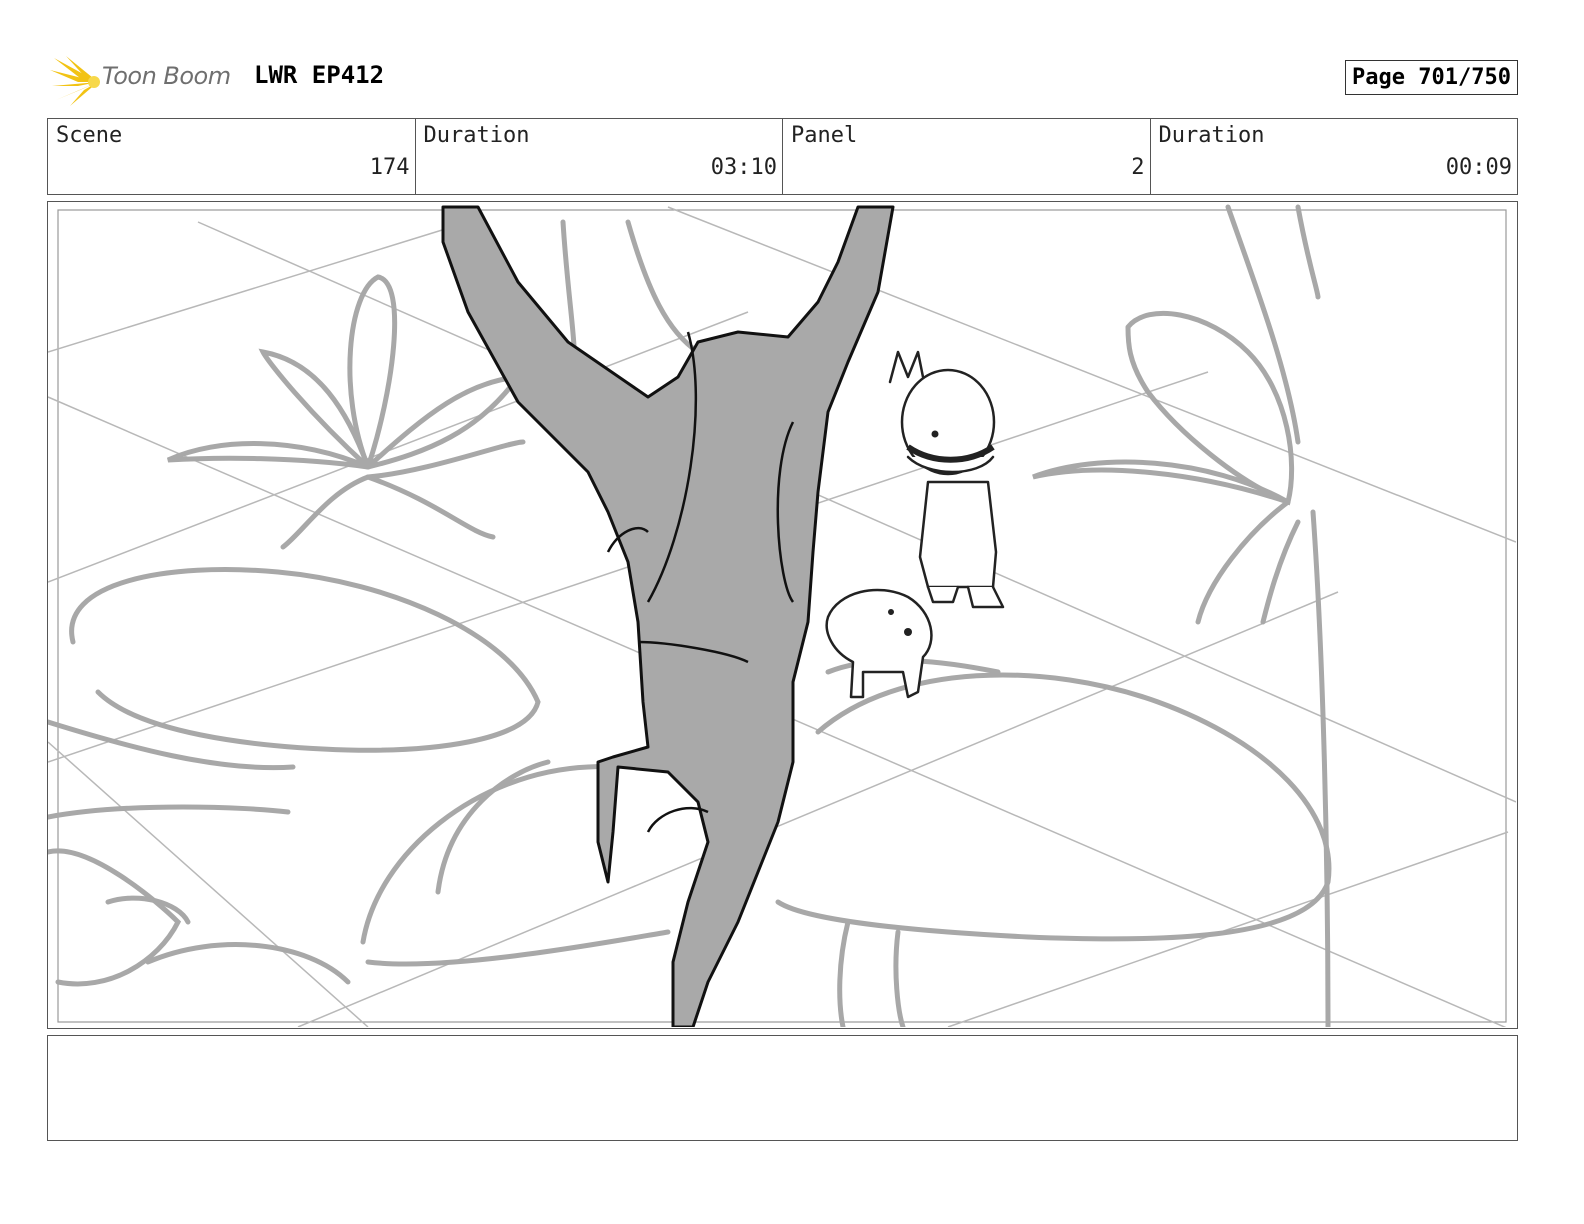  I want to click on scene-duration-label: Duration, so click(476, 135).